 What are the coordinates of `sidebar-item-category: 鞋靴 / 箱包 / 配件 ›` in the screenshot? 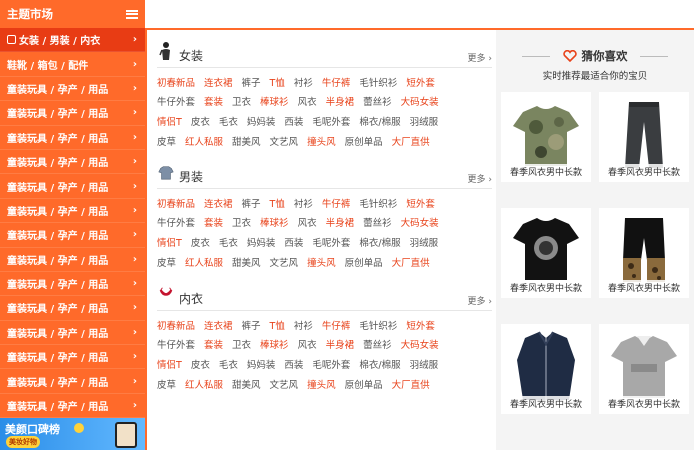 It's located at (72, 64).